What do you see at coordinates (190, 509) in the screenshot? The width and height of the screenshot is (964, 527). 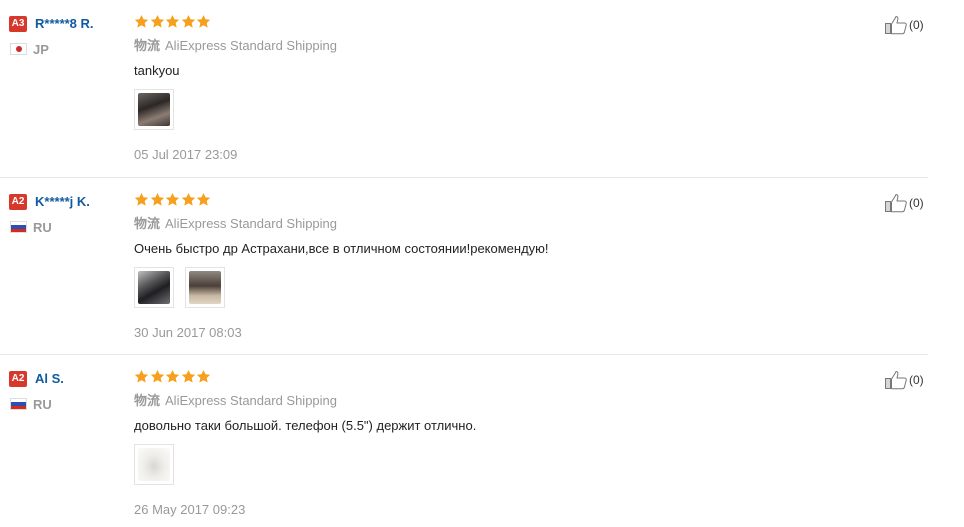 I see `feedback-date: 26 May 2017 09:23` at bounding box center [190, 509].